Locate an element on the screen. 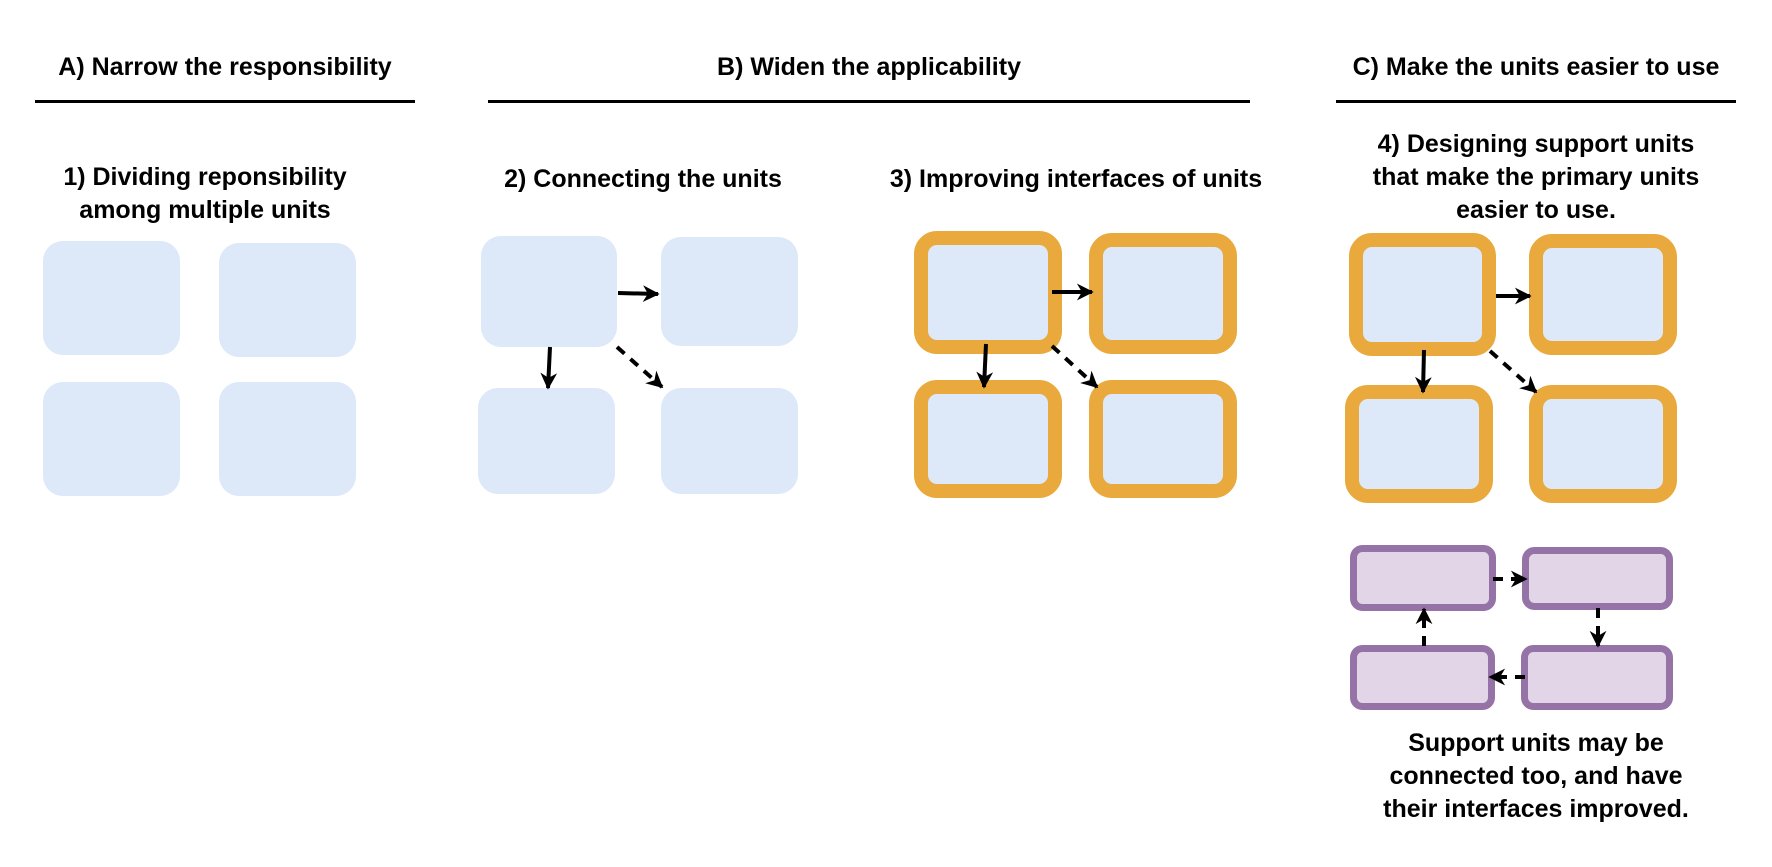  diagram-connecting-units is located at coordinates (638, 365).